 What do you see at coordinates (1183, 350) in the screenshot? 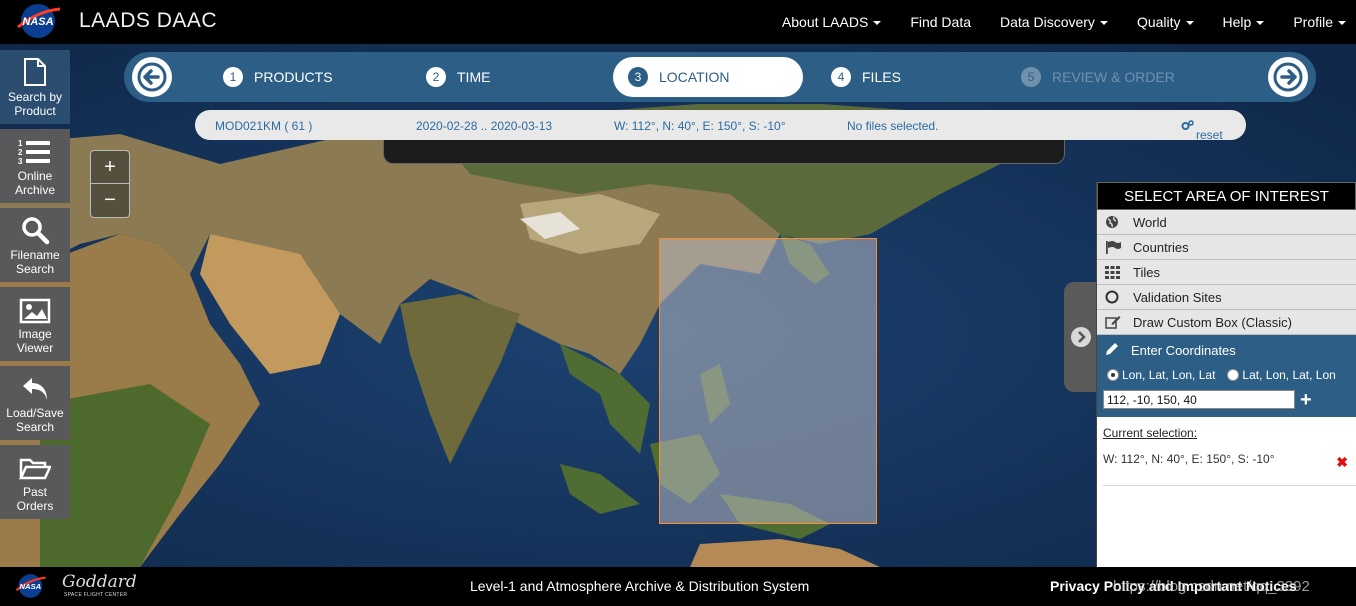
I see `enter-coordinates-title: Enter Coordinates` at bounding box center [1183, 350].